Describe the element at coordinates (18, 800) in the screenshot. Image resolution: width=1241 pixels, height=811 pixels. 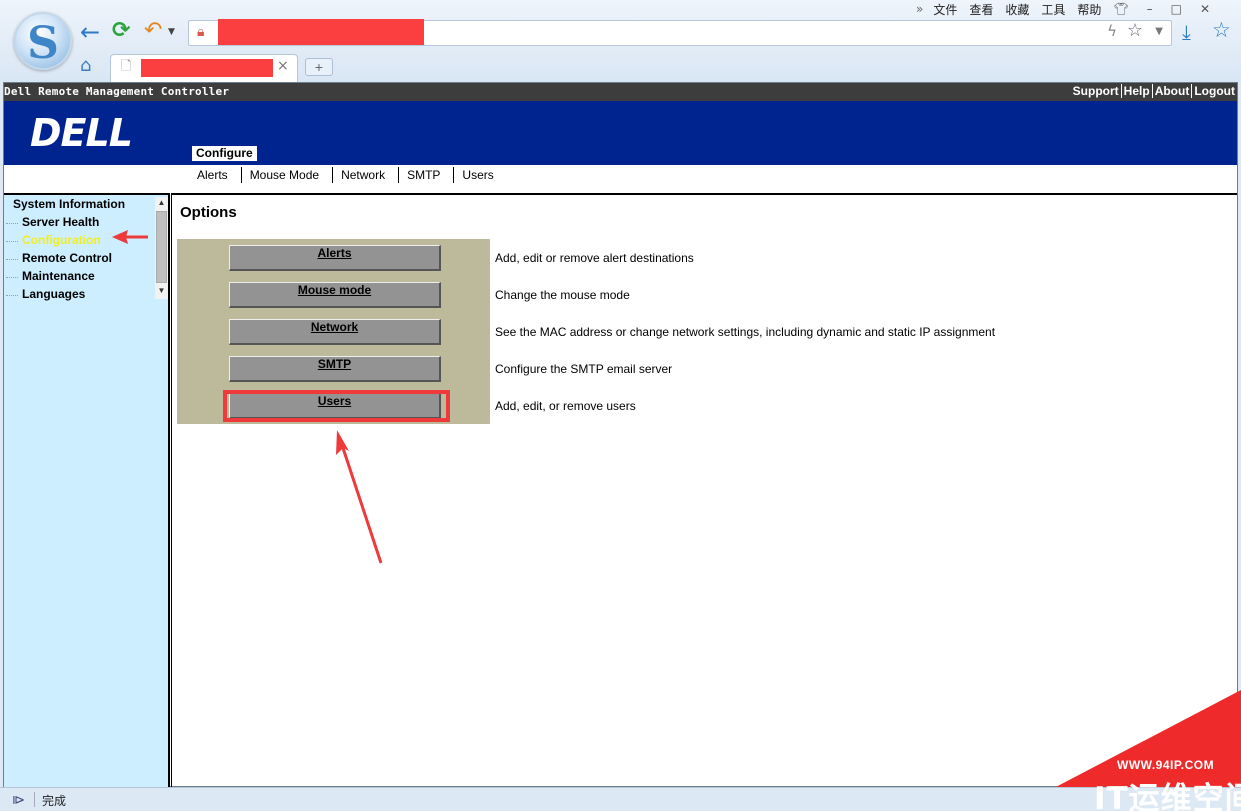
I see `status-sidebar-toggle-icon: ⧐` at that location.